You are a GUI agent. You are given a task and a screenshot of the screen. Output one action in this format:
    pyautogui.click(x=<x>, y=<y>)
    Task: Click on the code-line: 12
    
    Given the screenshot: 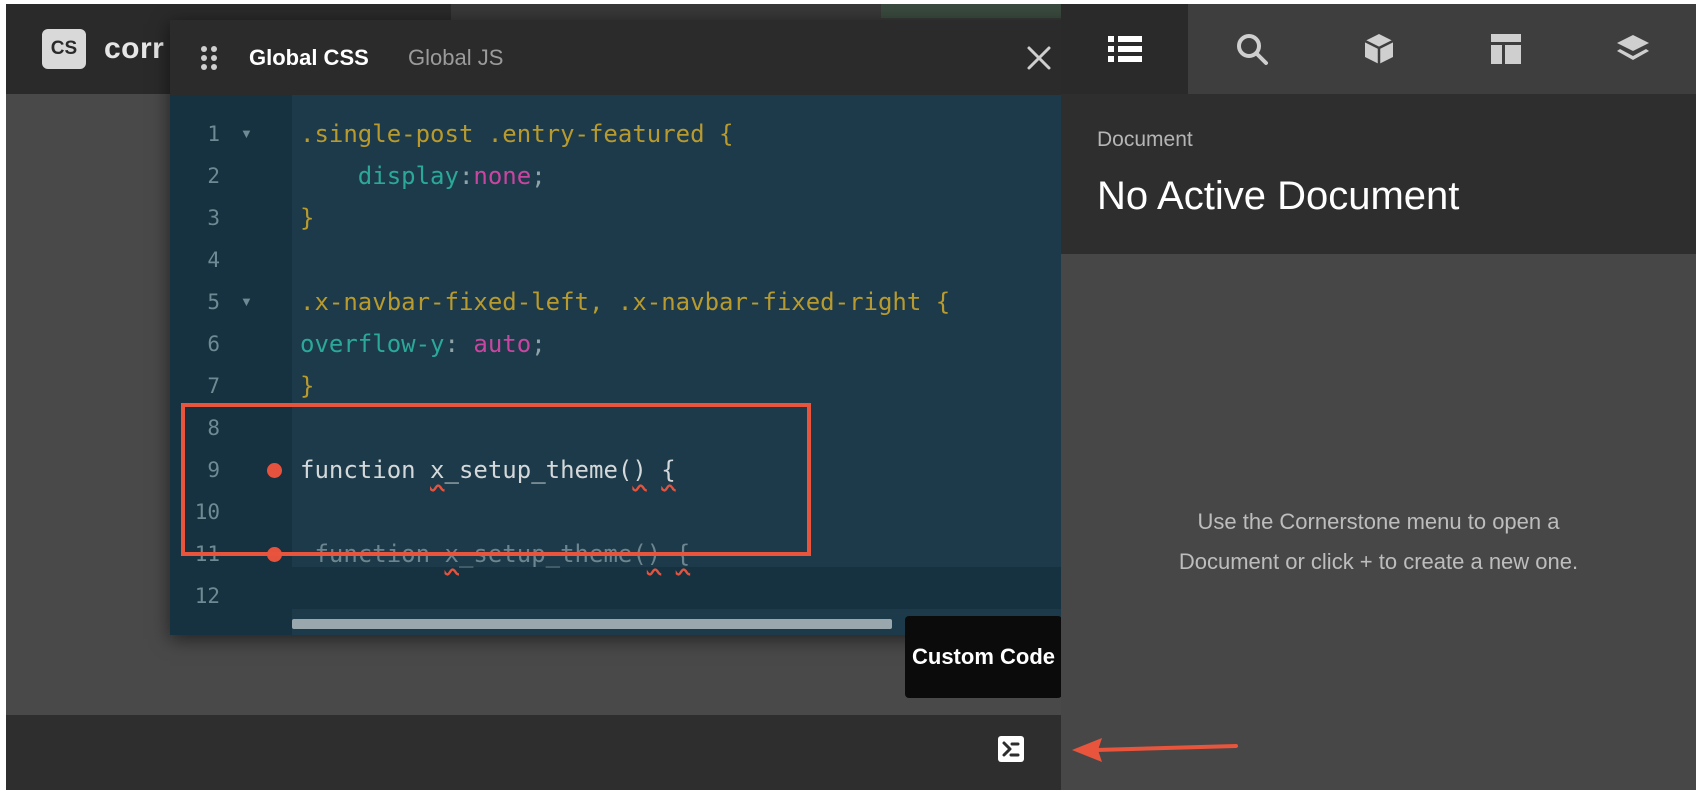 What is the action you would take?
    pyautogui.click(x=624, y=596)
    